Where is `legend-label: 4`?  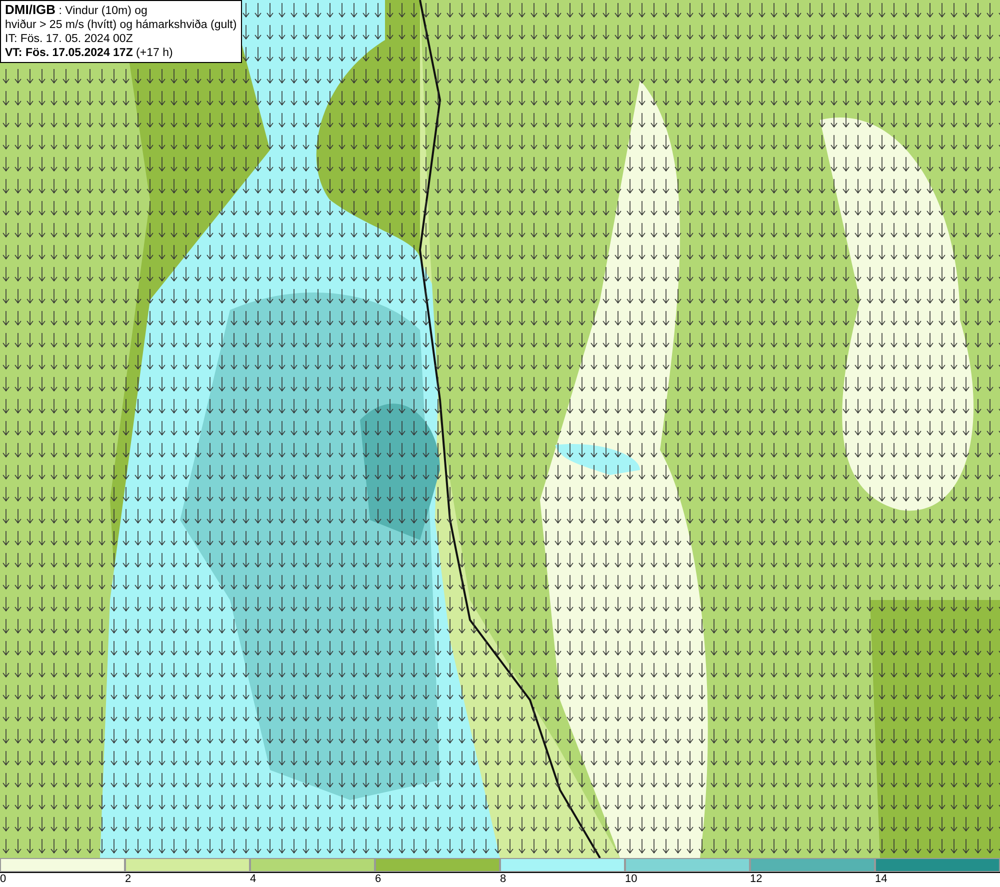
legend-label: 4 is located at coordinates (253, 879).